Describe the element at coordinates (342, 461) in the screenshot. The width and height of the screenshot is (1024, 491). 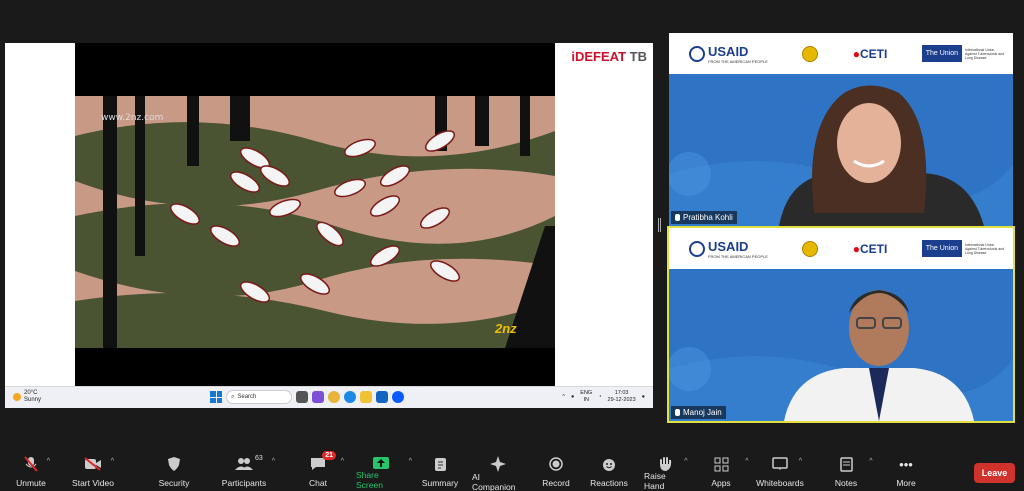
I see `chat-options-chevron-icon: ^` at that location.